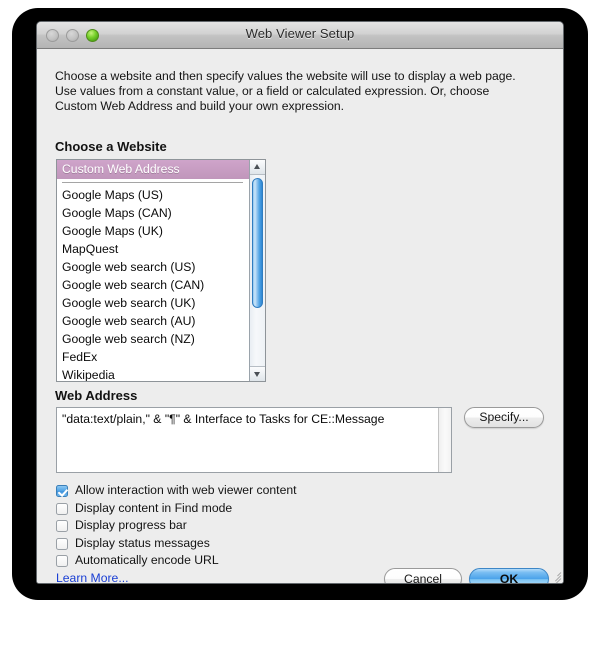 The width and height of the screenshot is (600, 648). What do you see at coordinates (131, 525) in the screenshot?
I see `option-label: Display progress bar` at bounding box center [131, 525].